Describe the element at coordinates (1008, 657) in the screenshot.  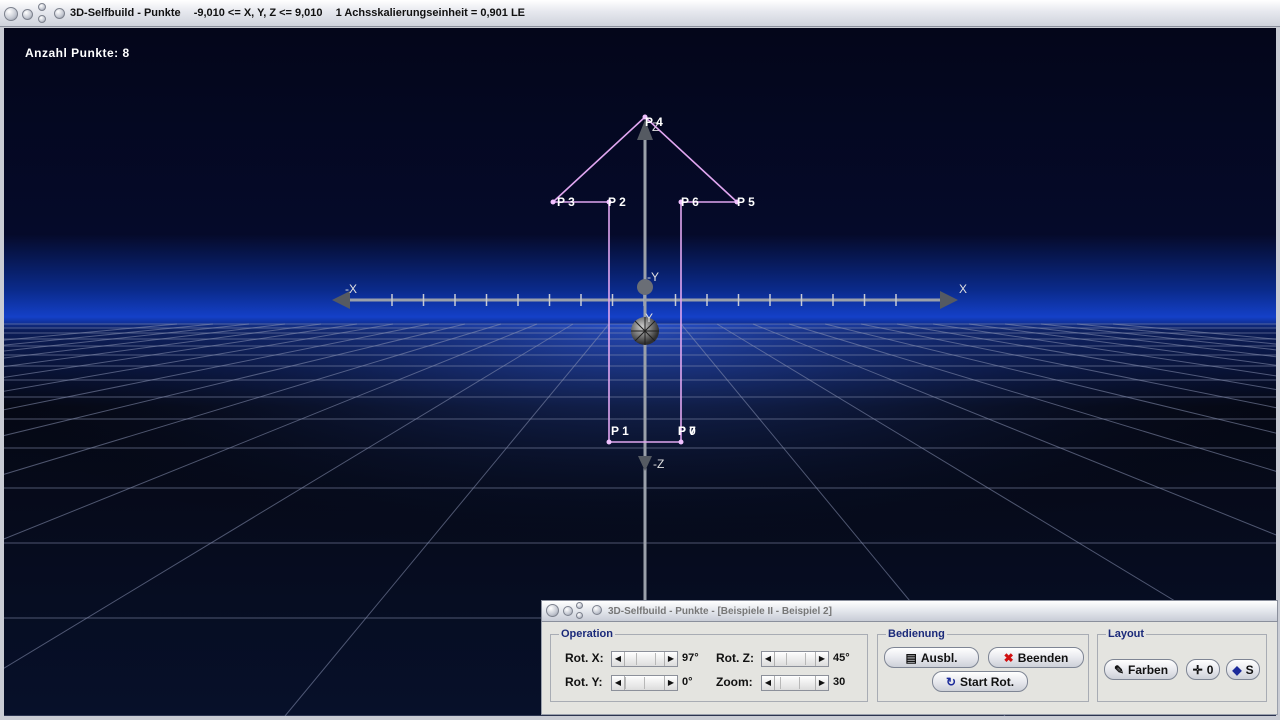
I see `close-x-icon: ✖` at that location.